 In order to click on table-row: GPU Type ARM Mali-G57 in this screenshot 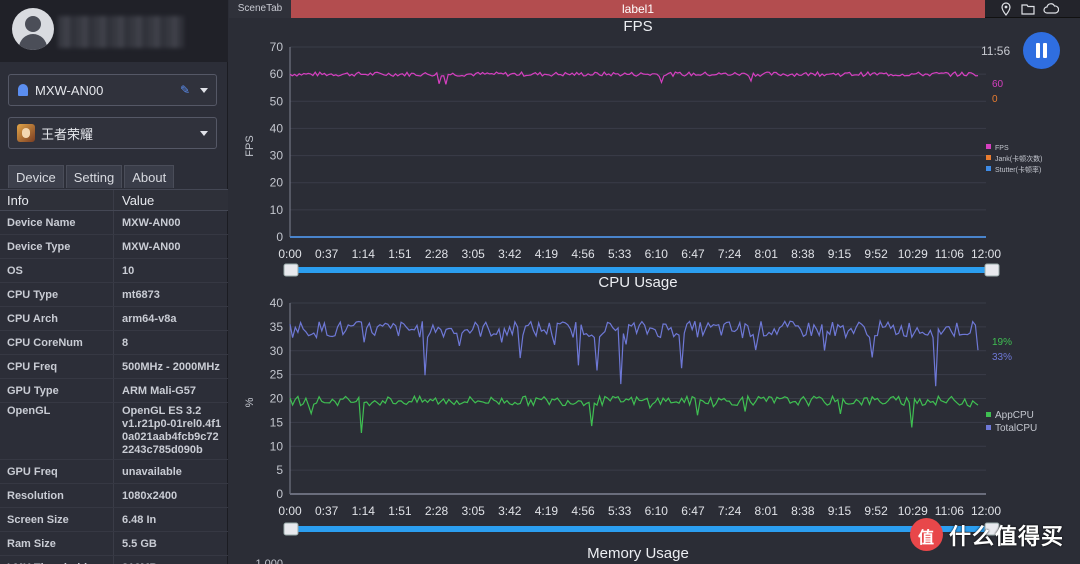, I will do `click(114, 391)`.